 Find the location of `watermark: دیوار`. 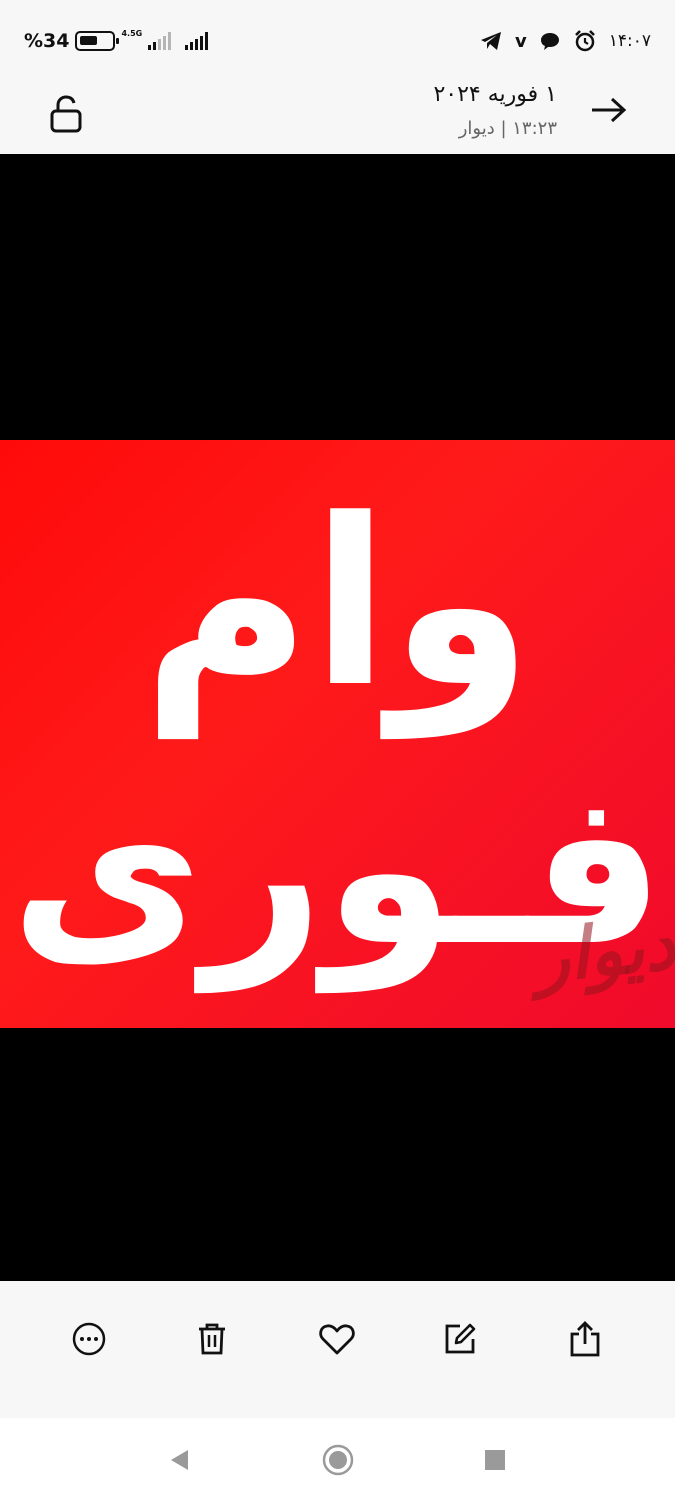

watermark: دیوار is located at coordinates (603, 951).